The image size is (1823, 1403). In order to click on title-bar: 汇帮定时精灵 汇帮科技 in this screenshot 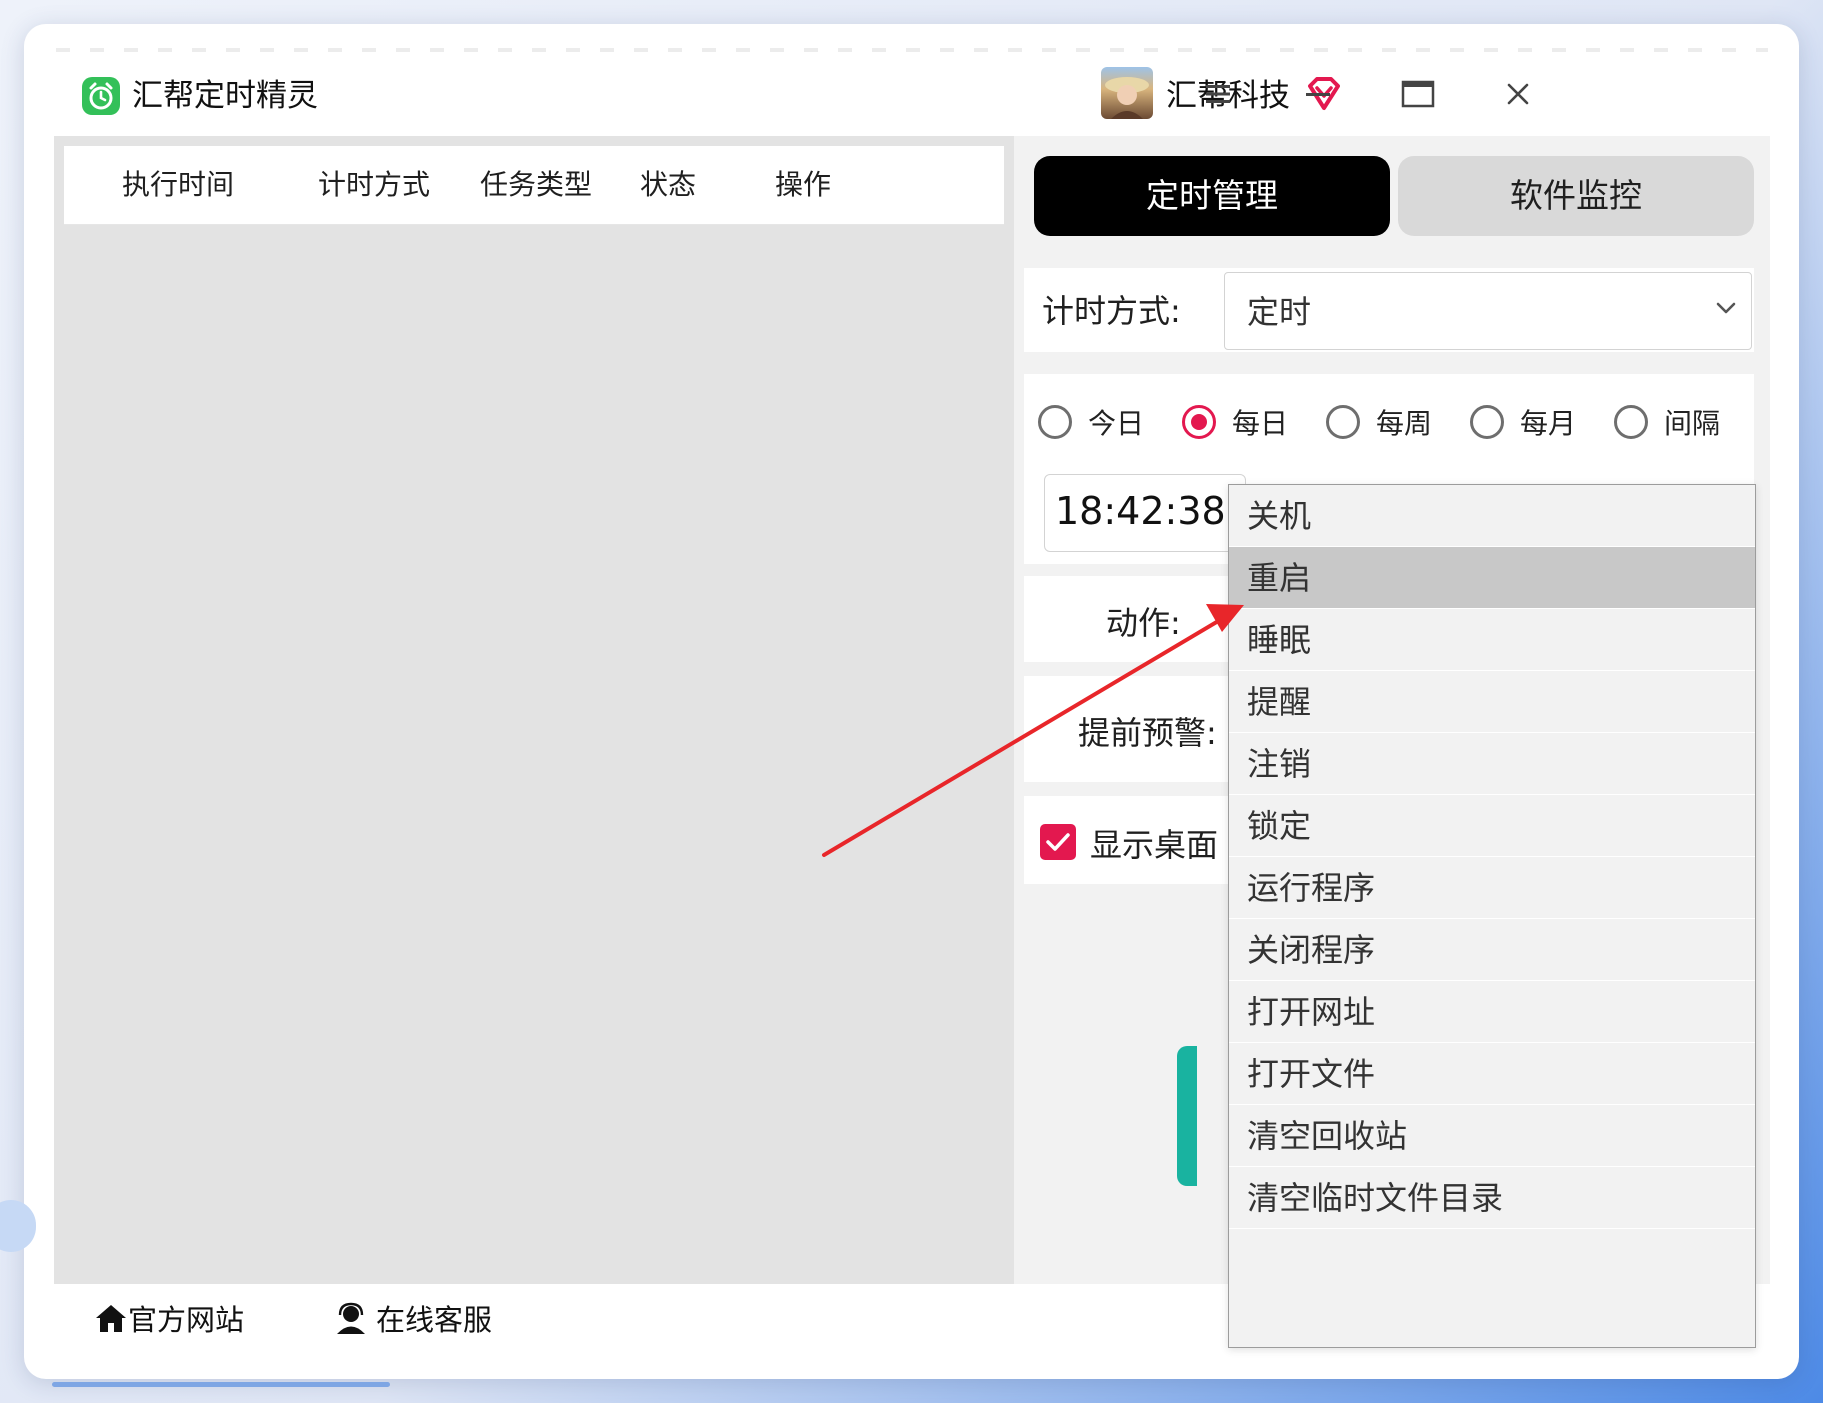, I will do `click(911, 93)`.